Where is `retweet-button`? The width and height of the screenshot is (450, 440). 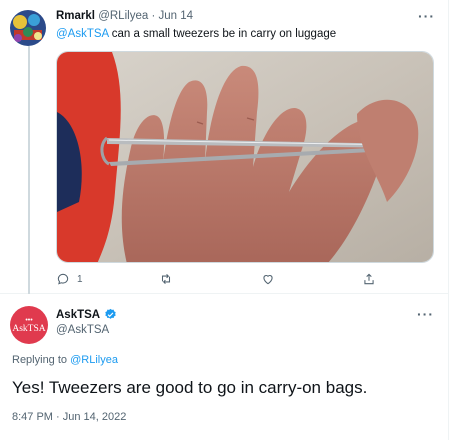
retweet-button is located at coordinates (166, 279).